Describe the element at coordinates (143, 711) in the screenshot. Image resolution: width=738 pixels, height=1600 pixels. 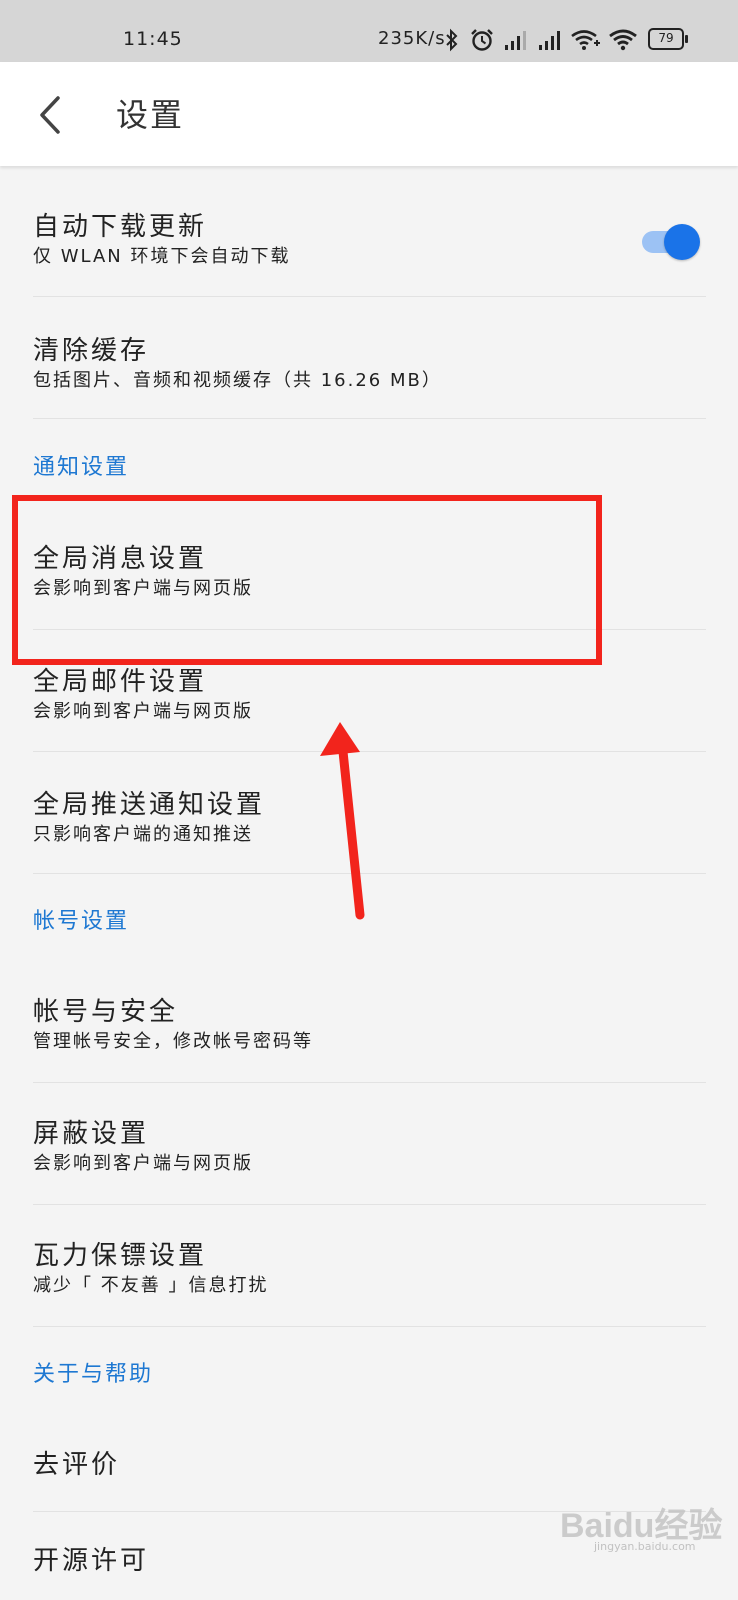
I see `global-mail-subtitle: 会影响到客户端与网页版` at that location.